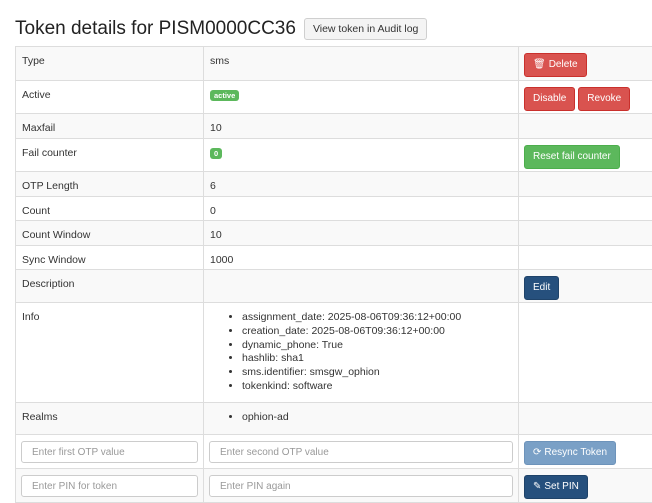  I want to click on row-active: Active active Disable Revoke, so click(334, 97).